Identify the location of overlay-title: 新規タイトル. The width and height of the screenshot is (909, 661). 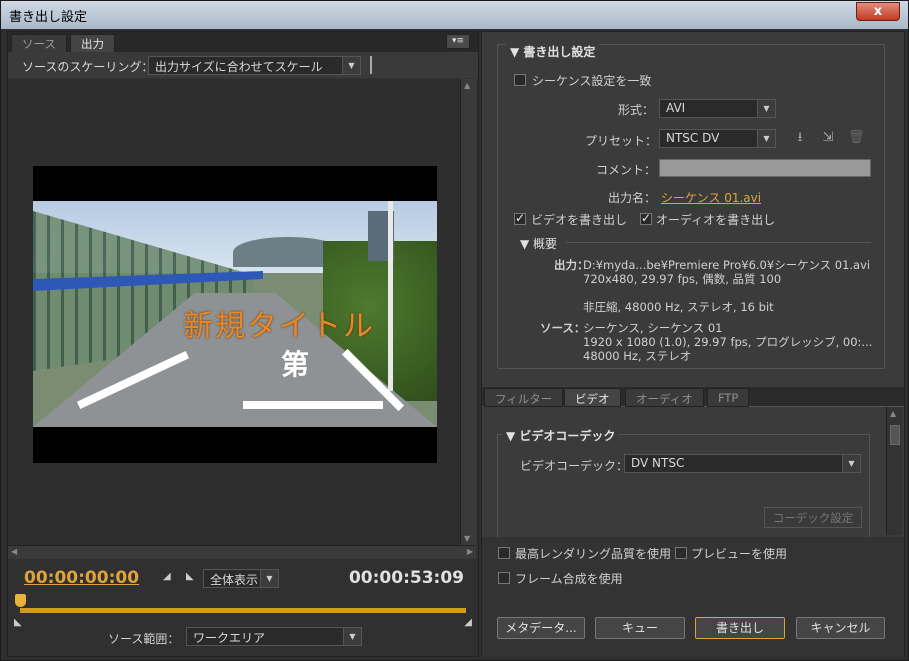
(279, 326).